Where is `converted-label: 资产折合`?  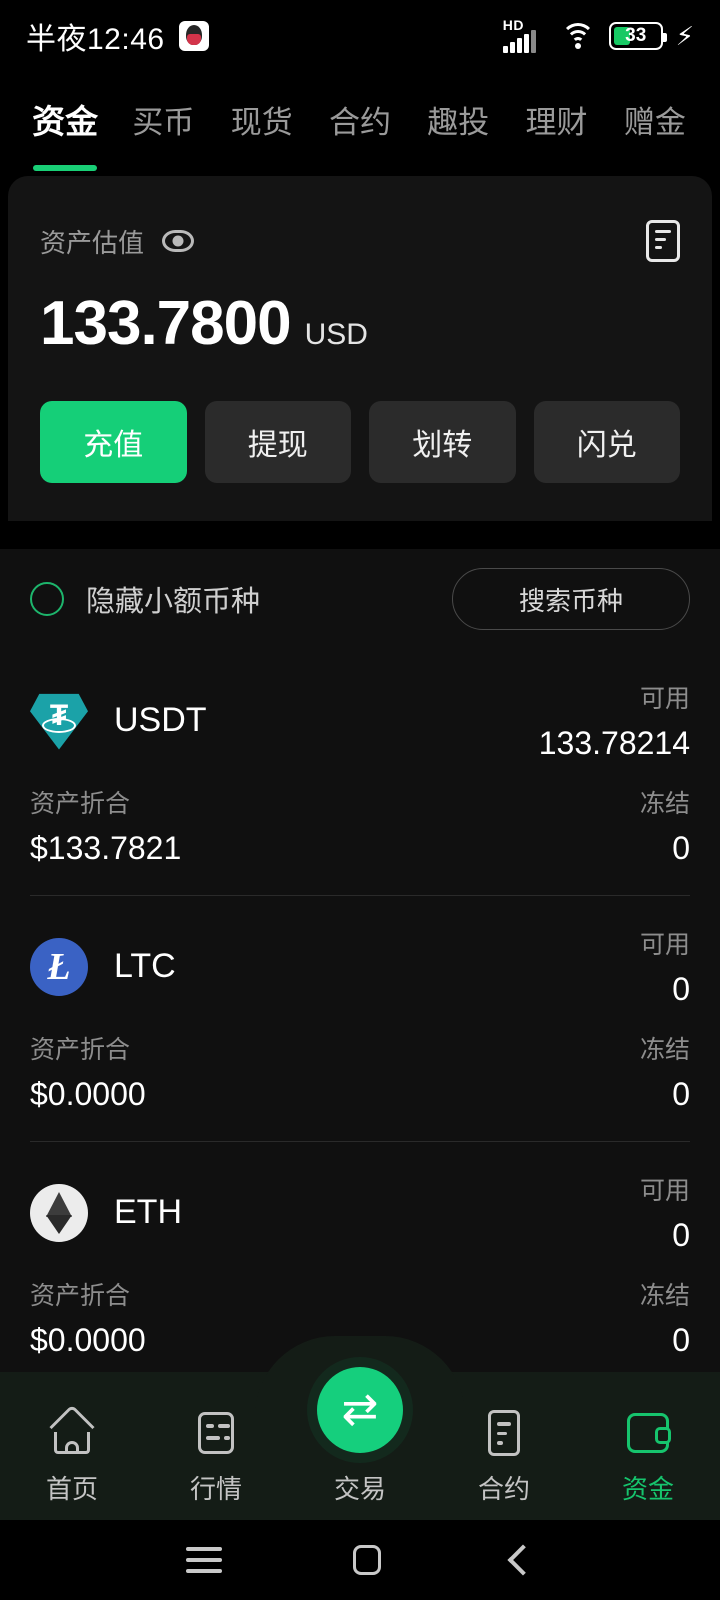
converted-label: 资产折合 is located at coordinates (80, 1050).